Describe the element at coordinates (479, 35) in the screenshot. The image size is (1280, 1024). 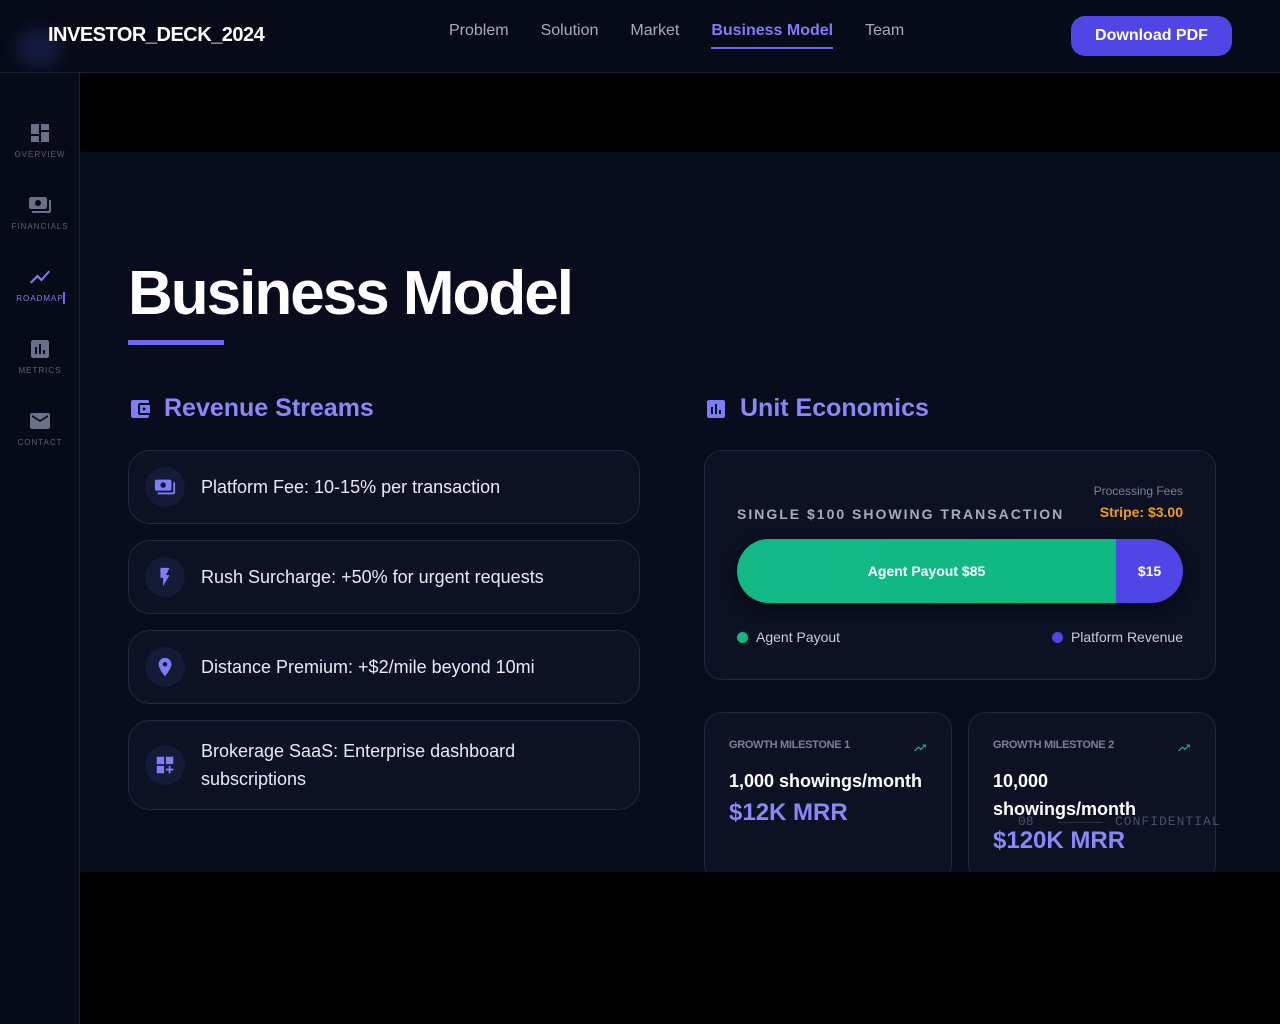
I see `nav-problem: Problem` at that location.